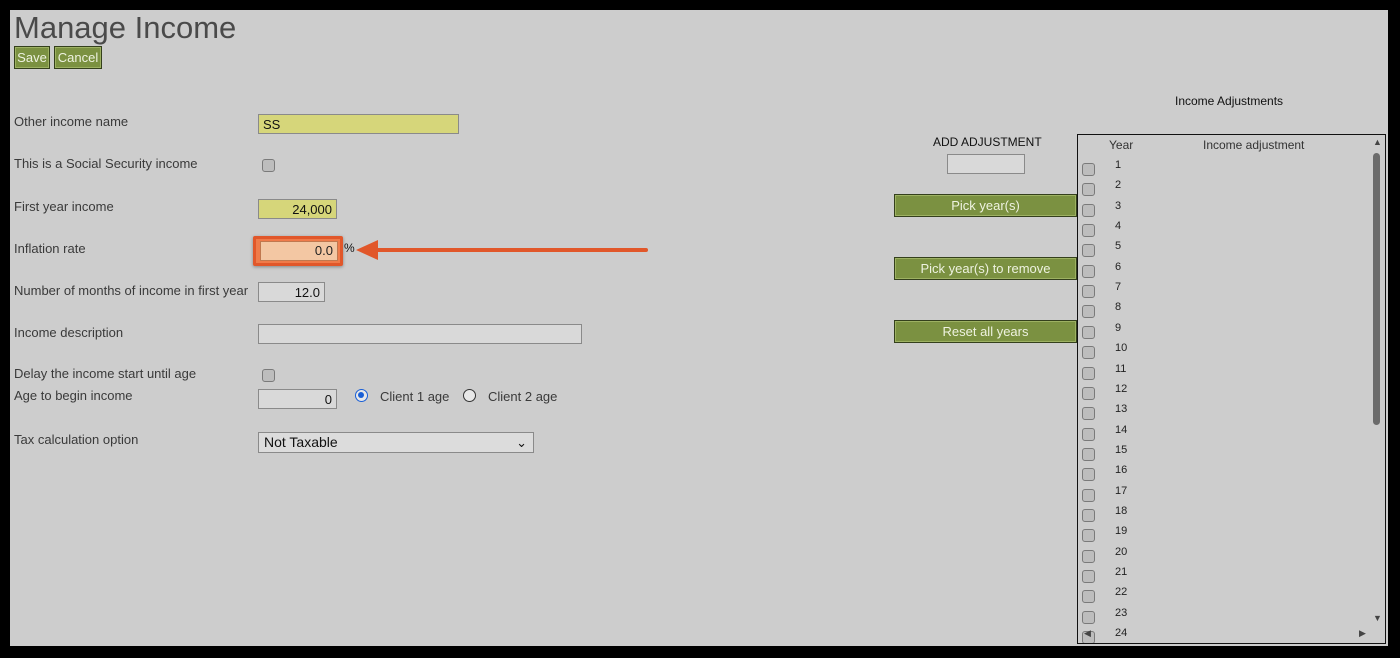 The image size is (1400, 658). Describe the element at coordinates (361, 395) in the screenshot. I see `client1-age-radio` at that location.